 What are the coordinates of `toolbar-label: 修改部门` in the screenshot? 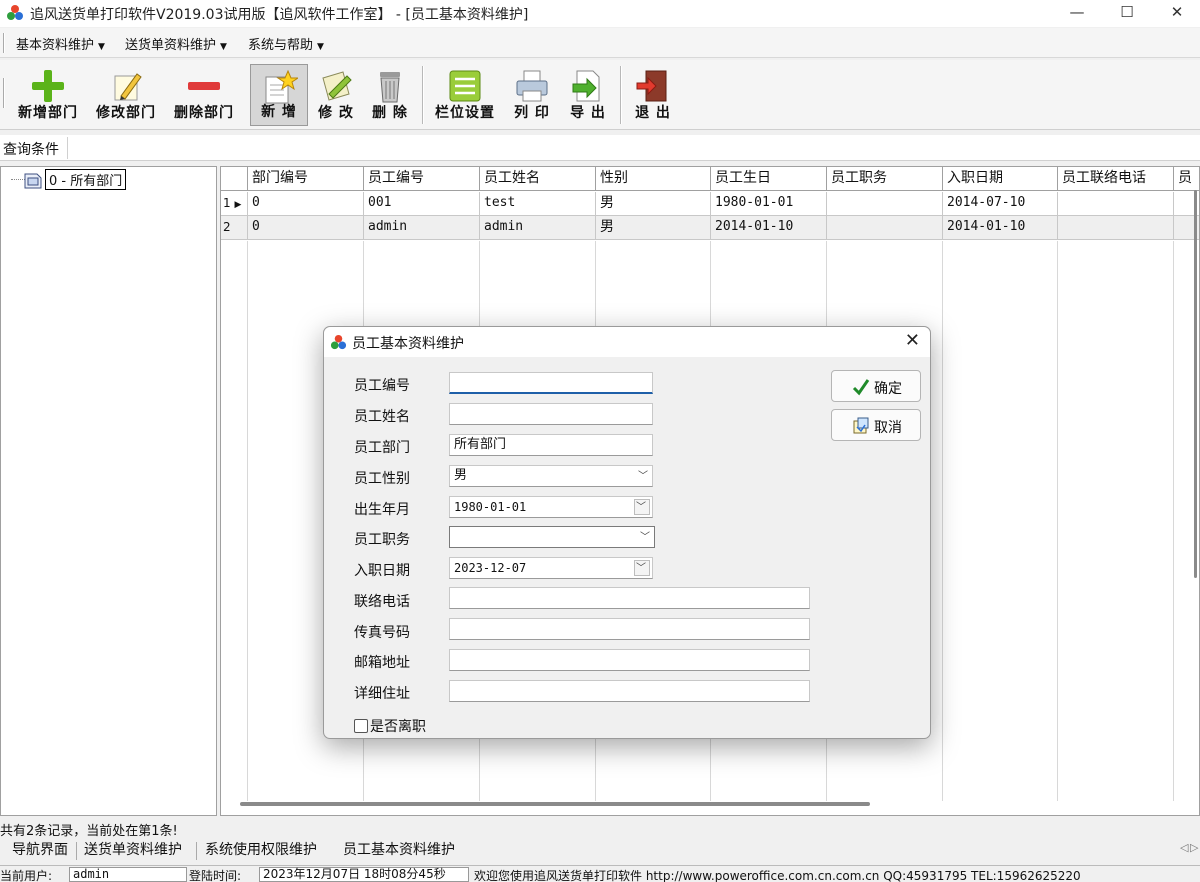 It's located at (126, 113).